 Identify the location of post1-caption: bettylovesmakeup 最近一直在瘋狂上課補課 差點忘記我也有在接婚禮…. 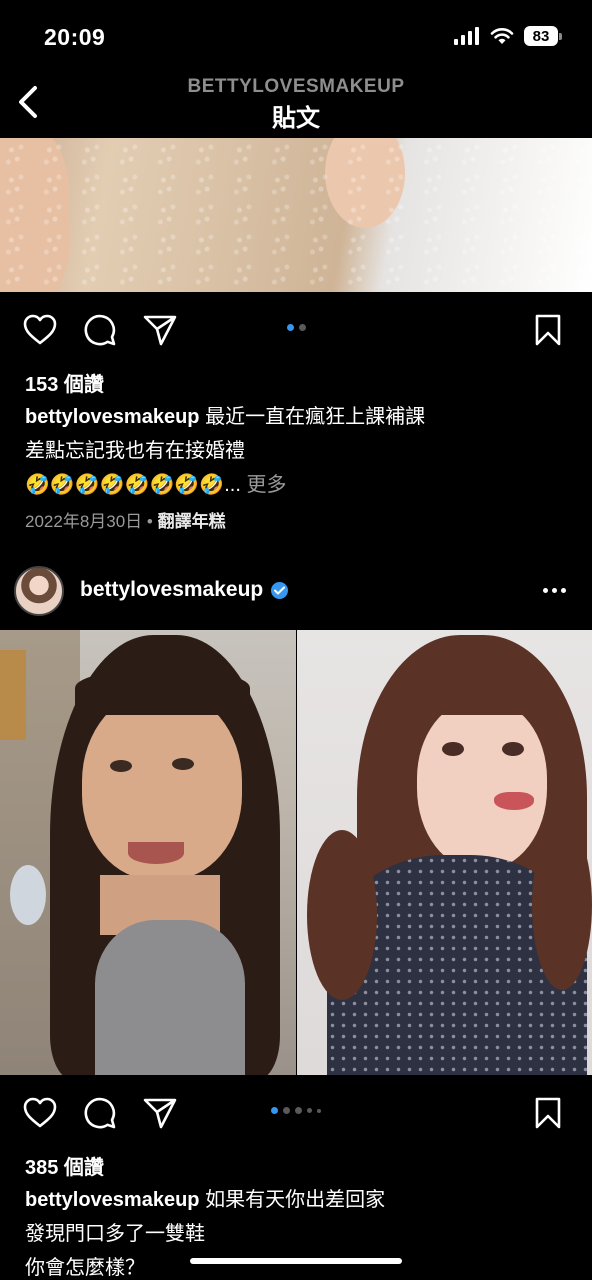
(297, 451).